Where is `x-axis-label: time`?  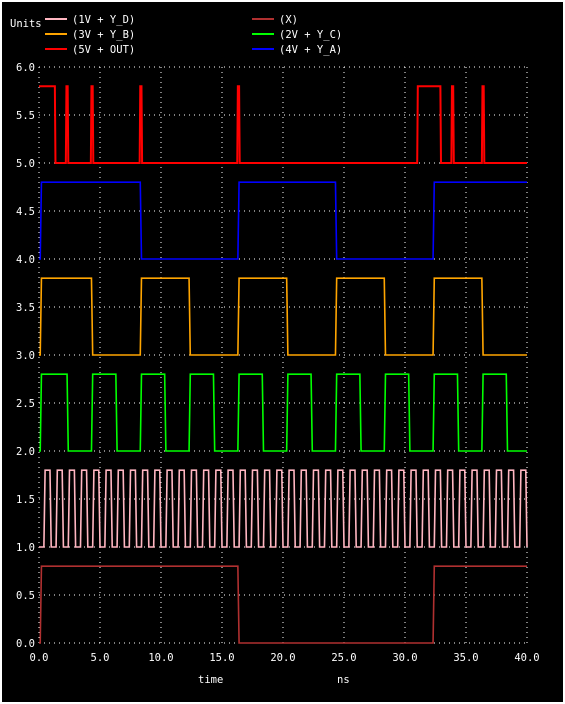
x-axis-label: time is located at coordinates (210, 680).